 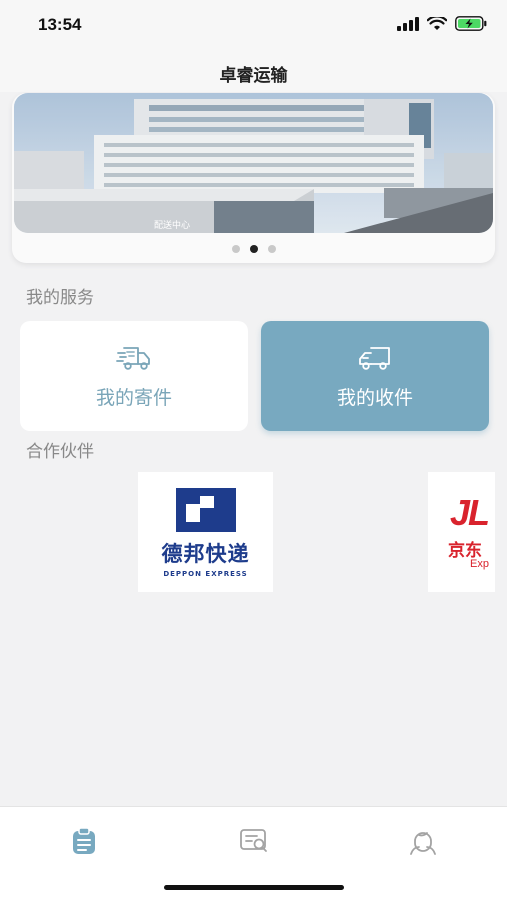 What do you see at coordinates (60, 452) in the screenshot?
I see `partners-section-title: 合作伙伴` at bounding box center [60, 452].